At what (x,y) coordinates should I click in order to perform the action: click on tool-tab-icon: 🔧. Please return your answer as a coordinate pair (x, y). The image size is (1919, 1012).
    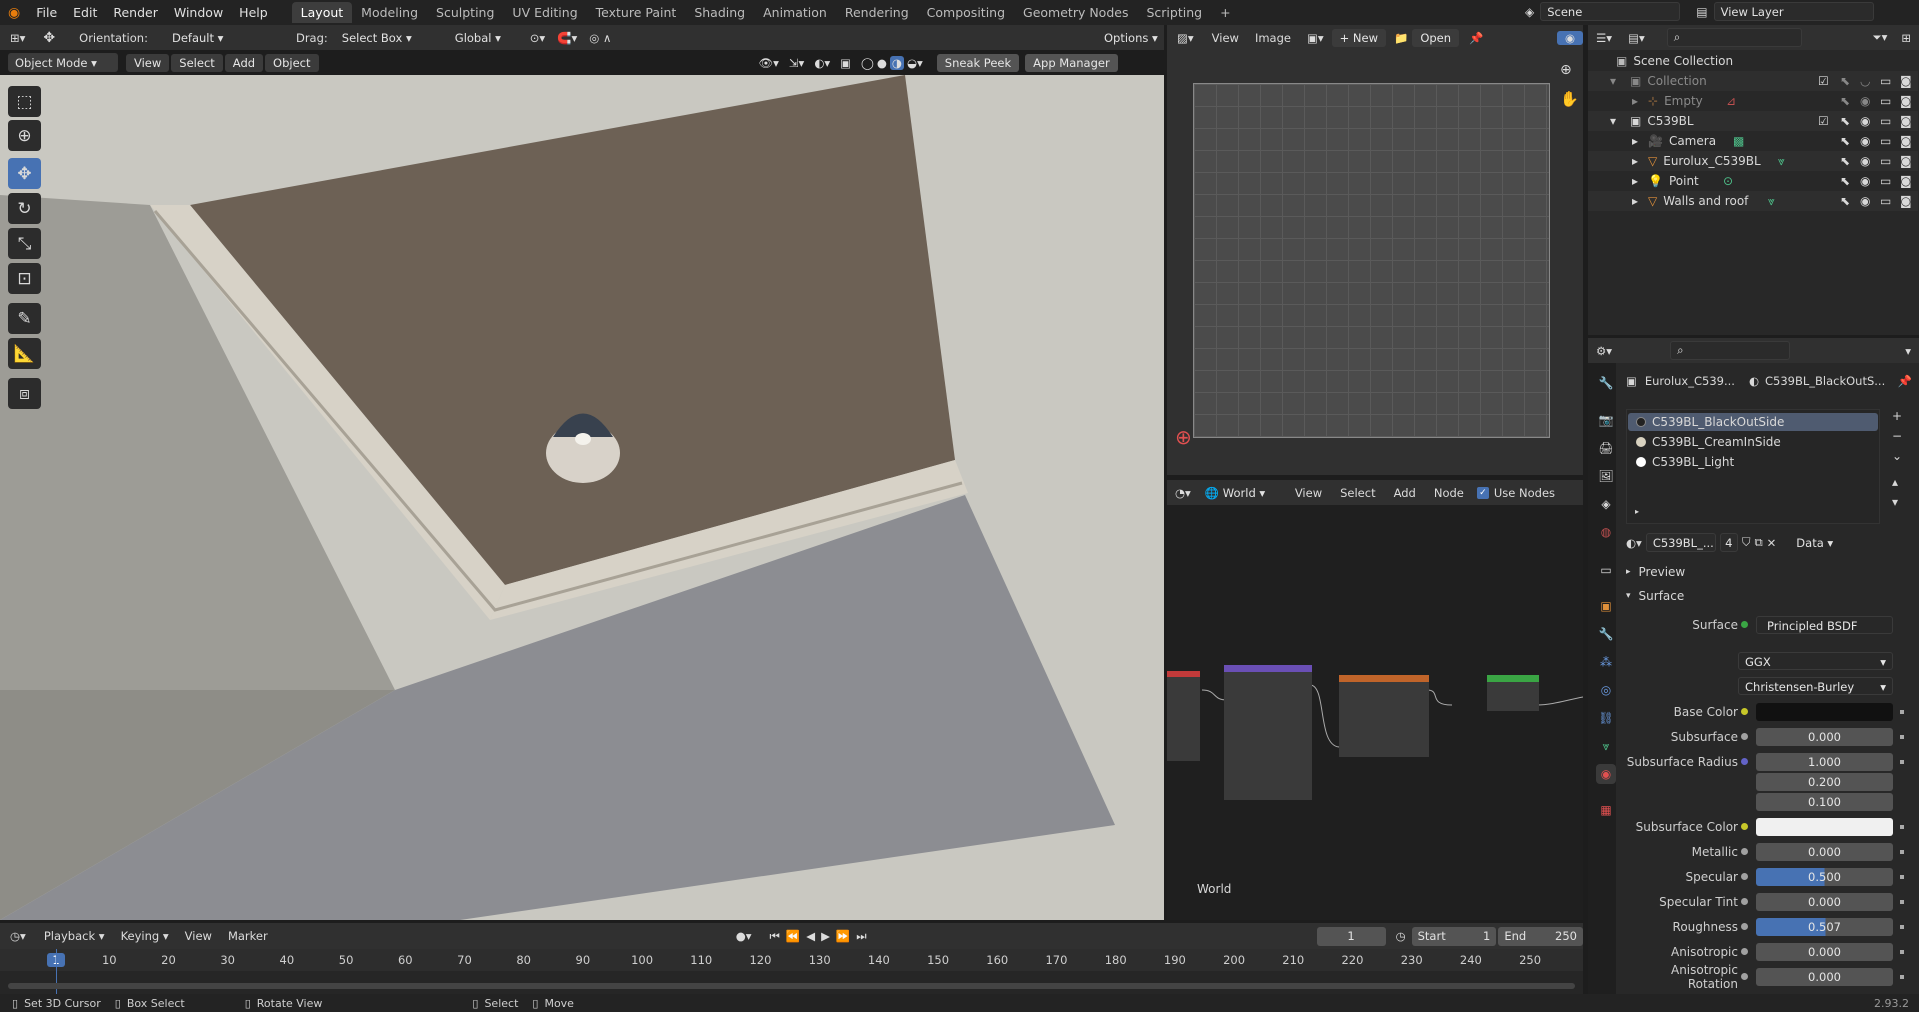
    Looking at the image, I should click on (1606, 383).